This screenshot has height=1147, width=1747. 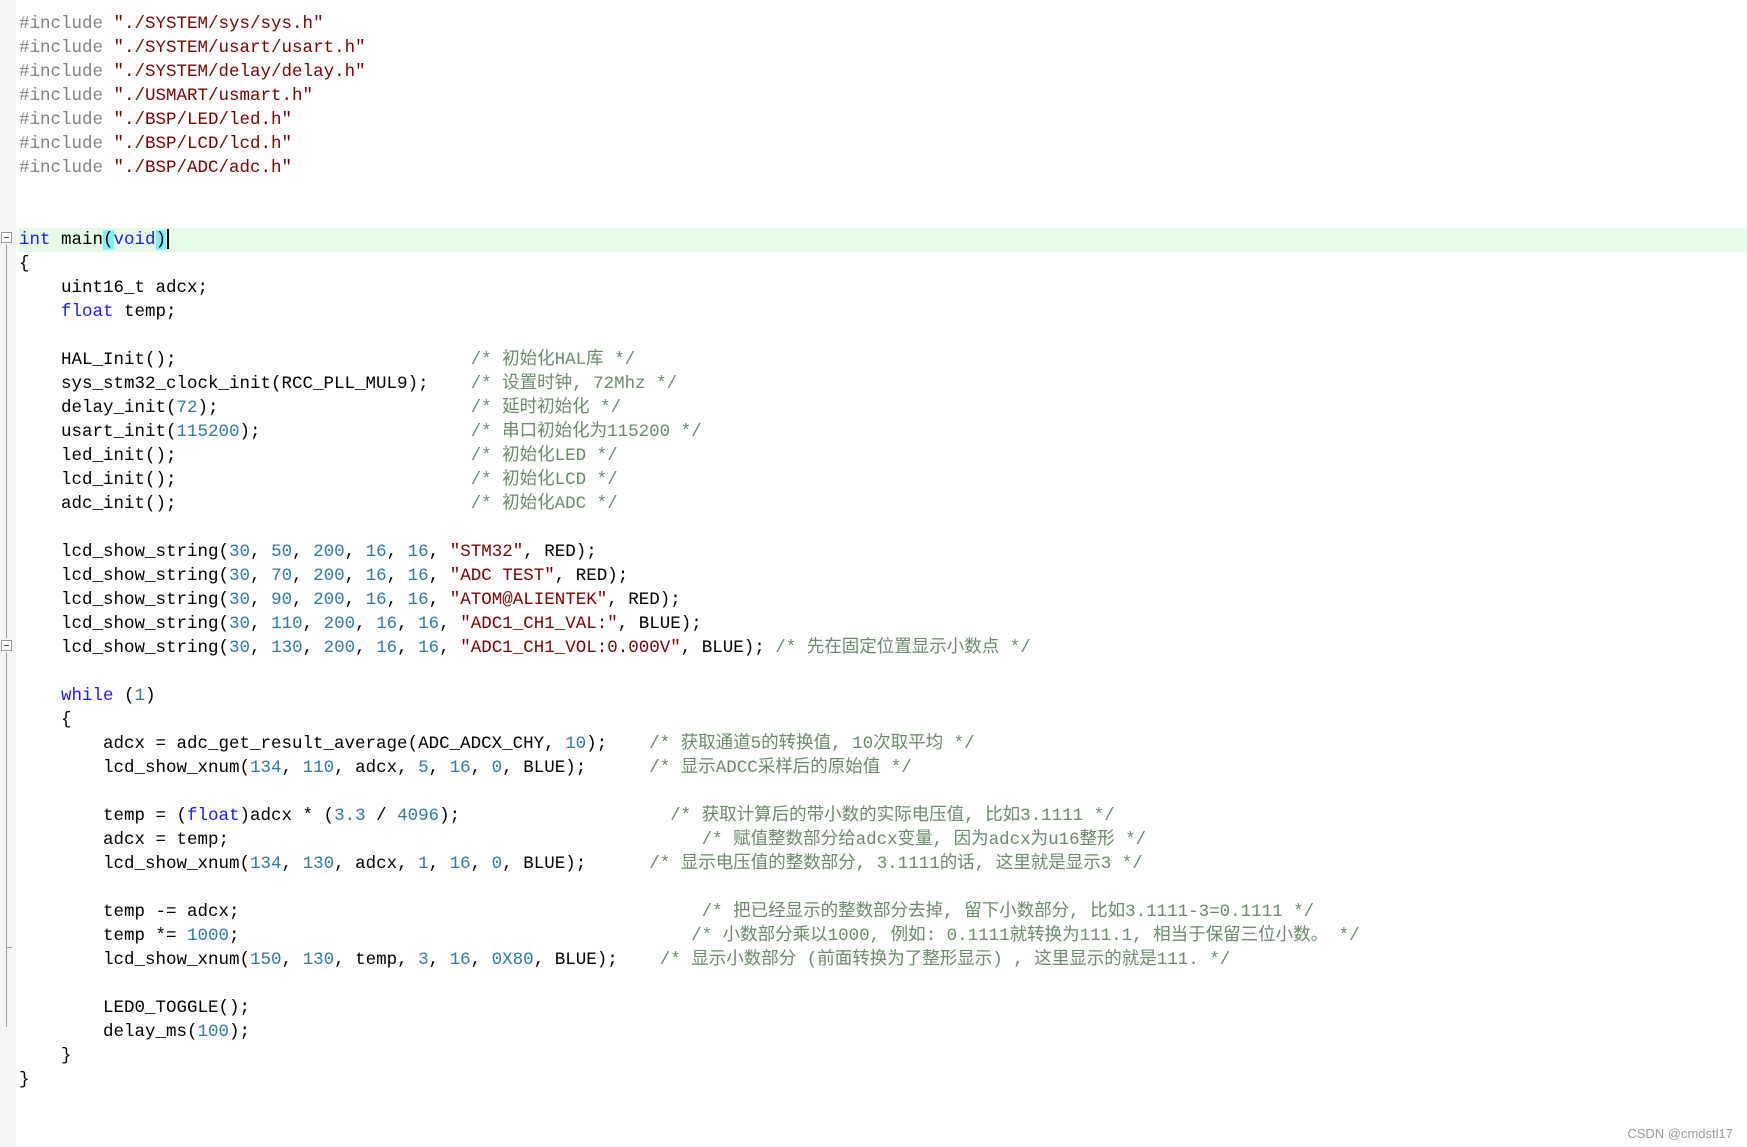 I want to click on code-line: delay_init(72); /* 延时初始化 */, so click(x=883, y=408).